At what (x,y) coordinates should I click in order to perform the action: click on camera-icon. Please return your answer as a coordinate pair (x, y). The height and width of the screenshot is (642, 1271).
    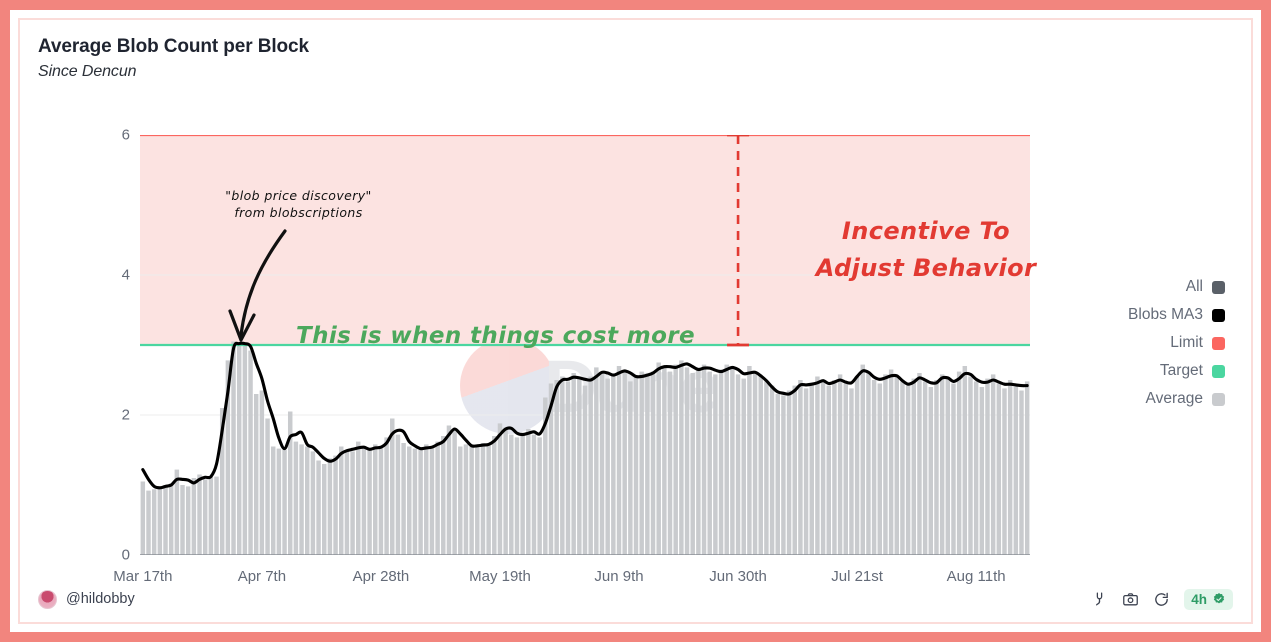
    Looking at the image, I should click on (1130, 599).